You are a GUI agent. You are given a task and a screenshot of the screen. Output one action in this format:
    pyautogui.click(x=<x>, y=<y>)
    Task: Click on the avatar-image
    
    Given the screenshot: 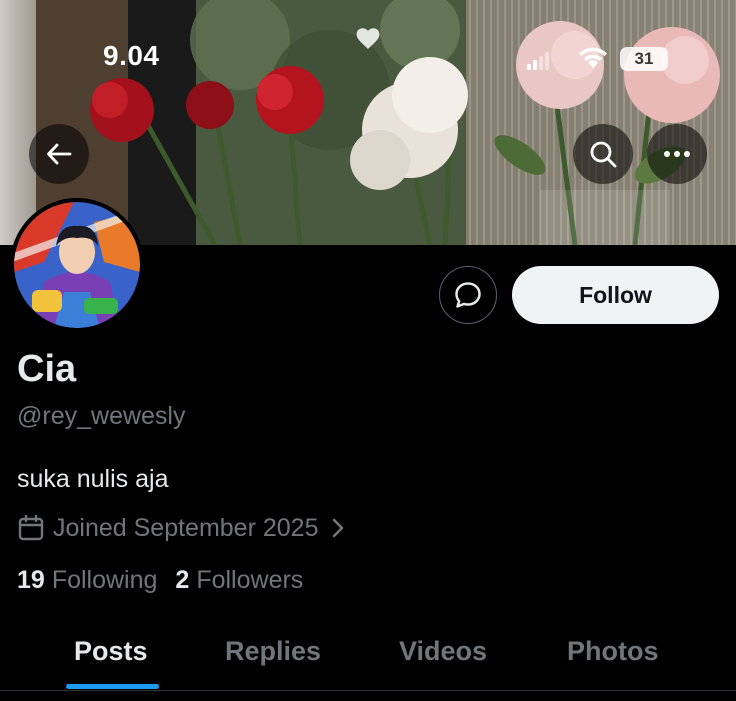 What is the action you would take?
    pyautogui.click(x=77, y=265)
    